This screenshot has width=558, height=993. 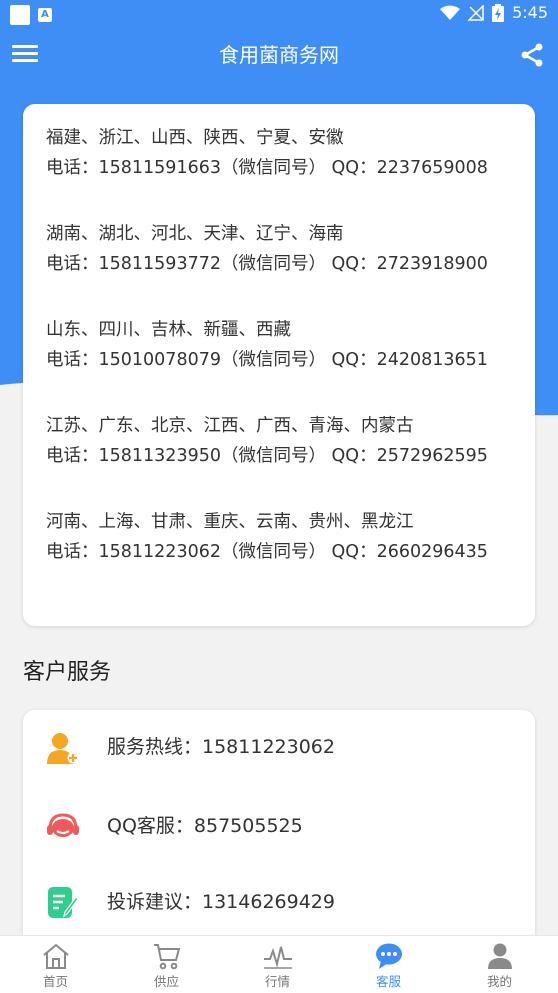 What do you see at coordinates (530, 12) in the screenshot?
I see `status-time: 5:45` at bounding box center [530, 12].